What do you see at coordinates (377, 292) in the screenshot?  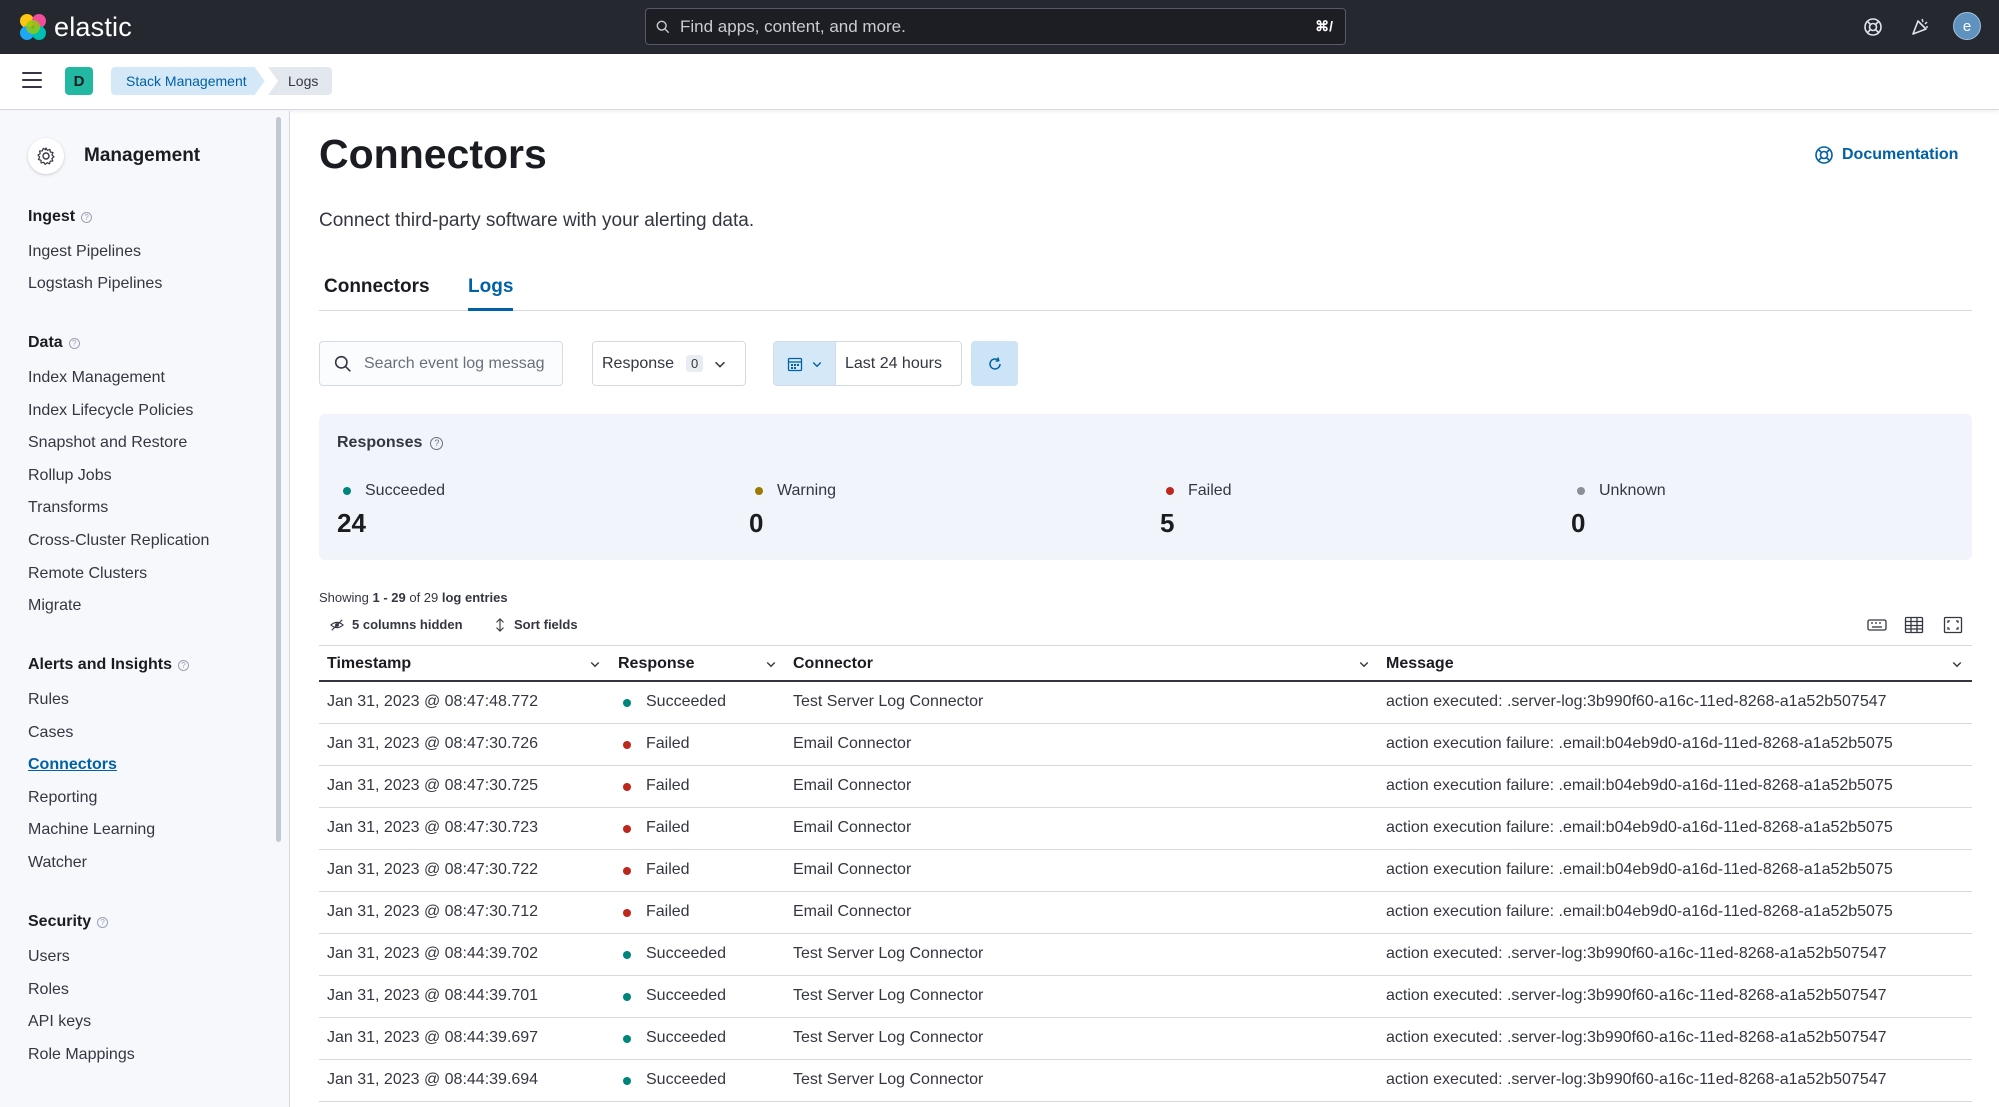 I see `tab-connectors: Connectors` at bounding box center [377, 292].